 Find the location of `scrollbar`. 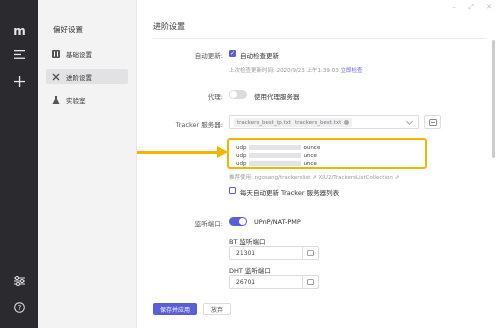

scrollbar is located at coordinates (493, 99).